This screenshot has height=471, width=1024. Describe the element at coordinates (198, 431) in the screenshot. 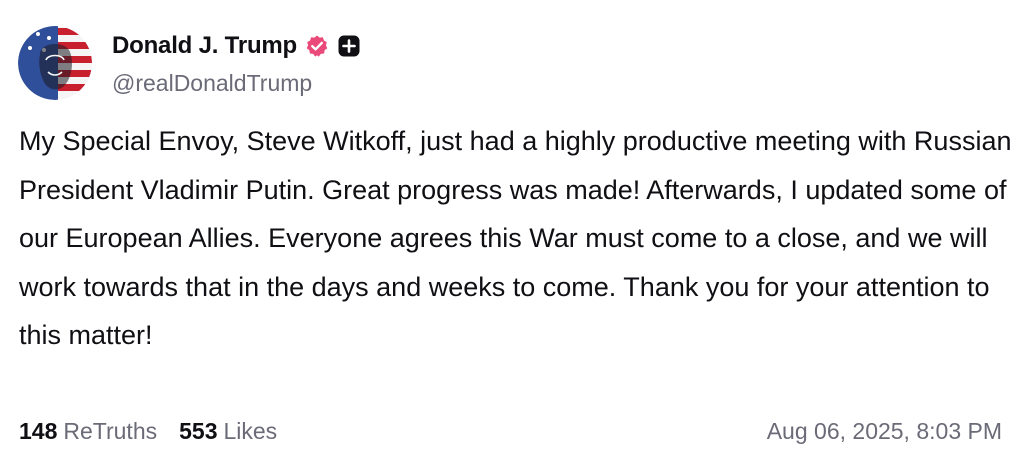

I see `likes-count: 553` at that location.